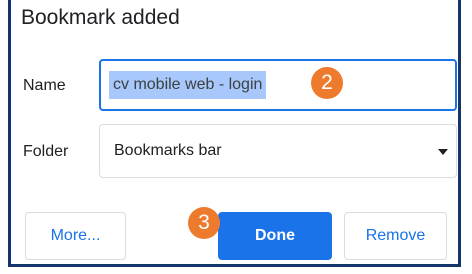  Describe the element at coordinates (278, 85) in the screenshot. I see `name-input: cv mobile web - login 2` at that location.